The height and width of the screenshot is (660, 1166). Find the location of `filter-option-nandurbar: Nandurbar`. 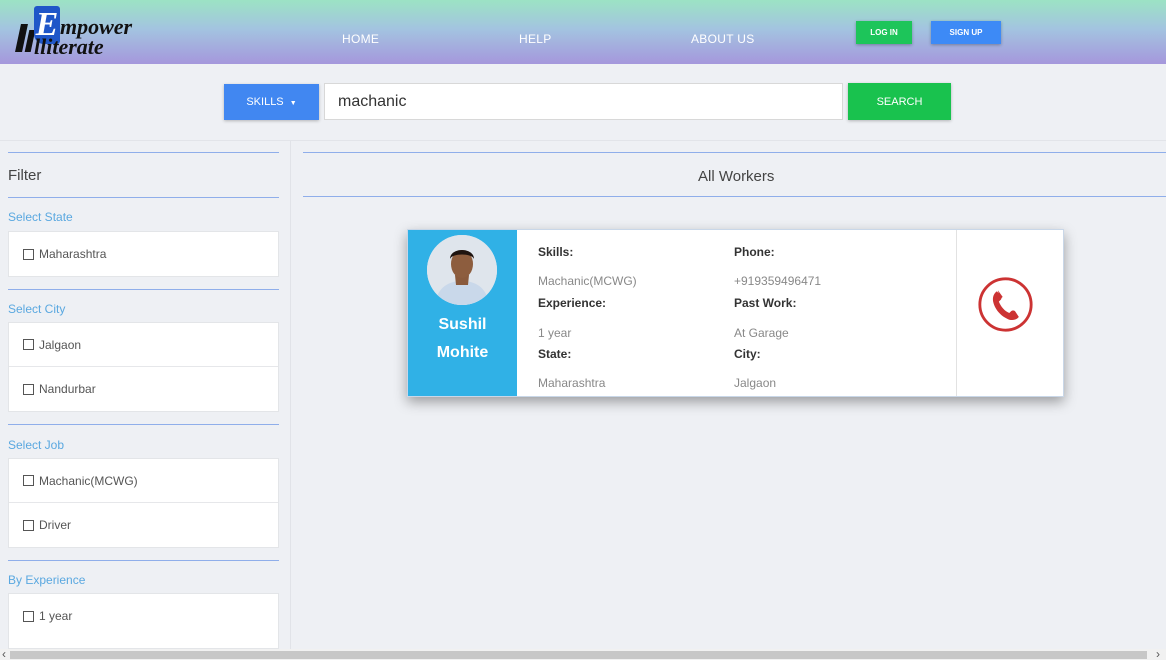

filter-option-nandurbar: Nandurbar is located at coordinates (143, 389).